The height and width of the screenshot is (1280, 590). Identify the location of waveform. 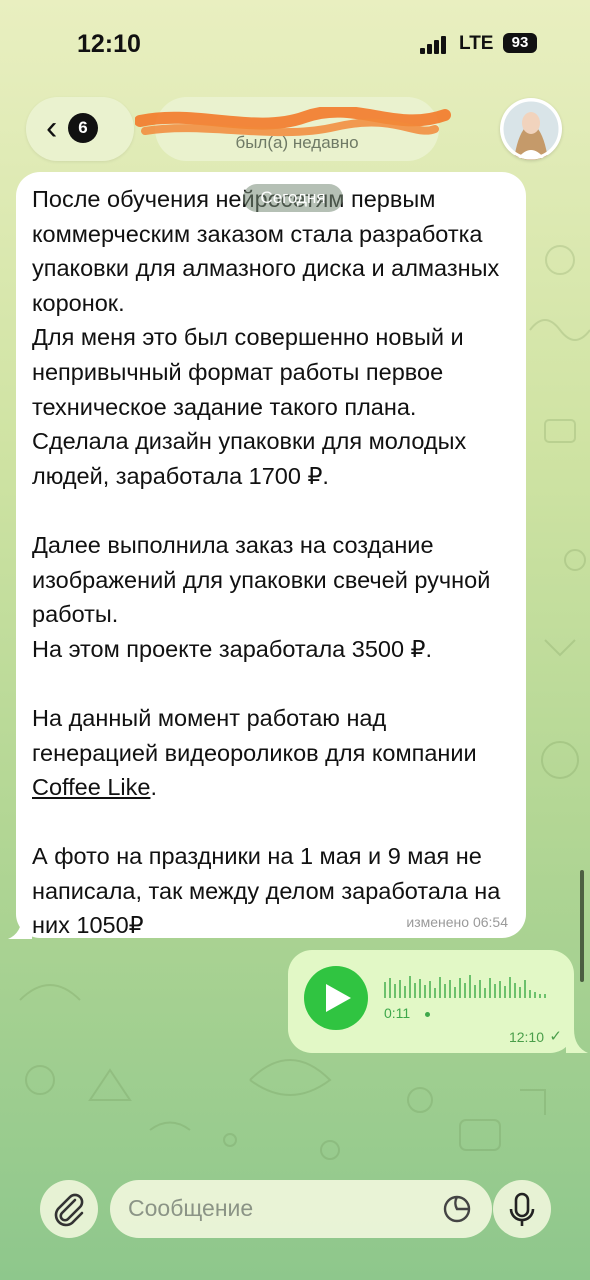
(467, 986).